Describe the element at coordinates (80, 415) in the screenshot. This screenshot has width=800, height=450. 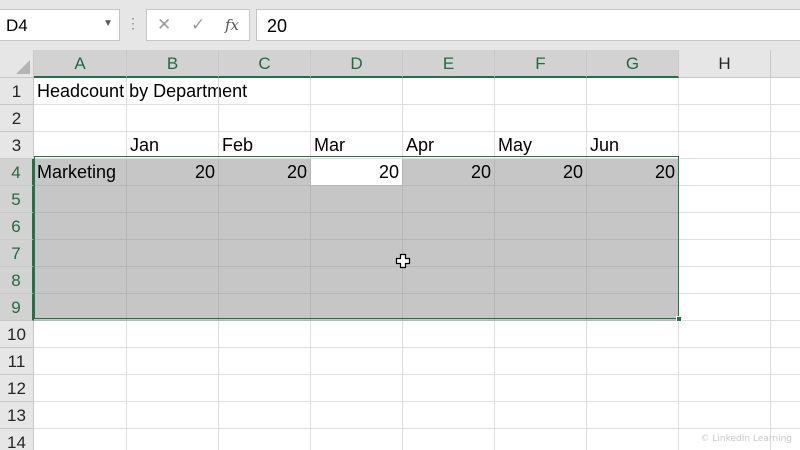
I see `cell-a13` at that location.